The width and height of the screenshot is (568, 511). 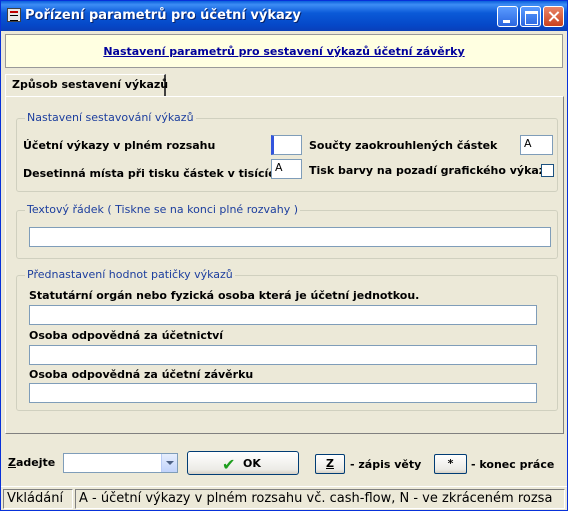 What do you see at coordinates (252, 463) in the screenshot?
I see `ok-label: OK` at bounding box center [252, 463].